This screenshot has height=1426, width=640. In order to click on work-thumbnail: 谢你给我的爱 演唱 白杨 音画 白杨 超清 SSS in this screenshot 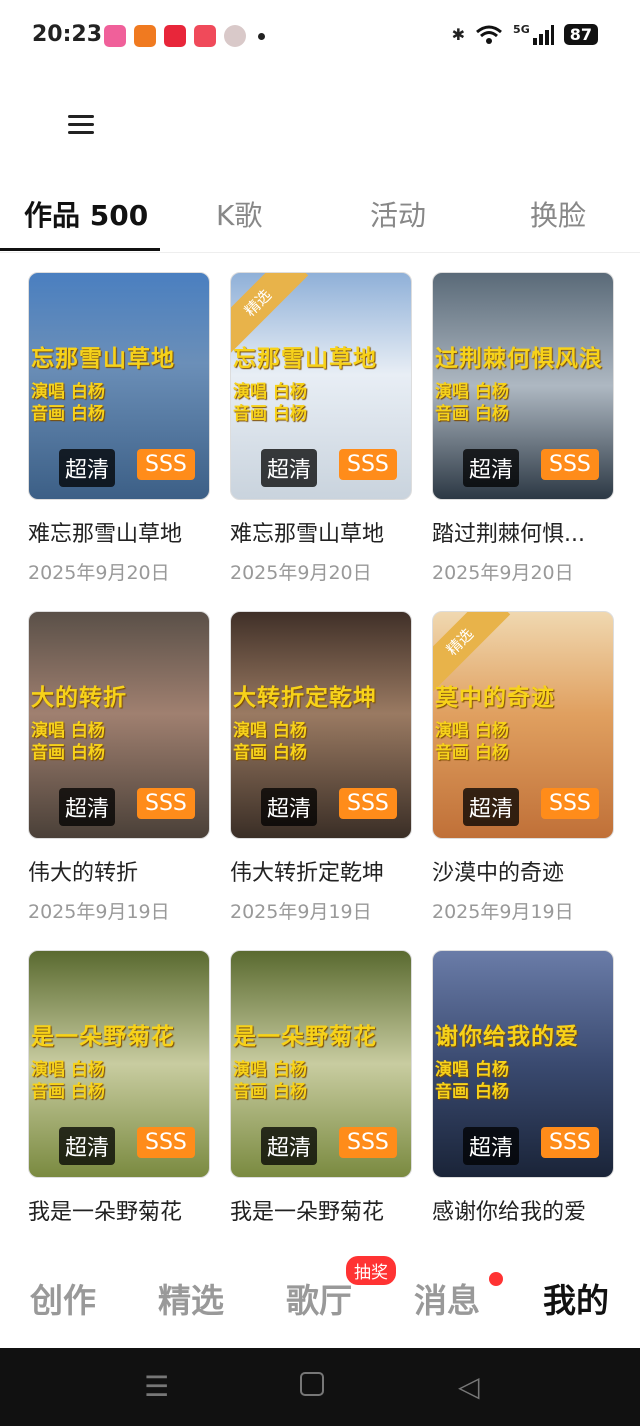, I will do `click(523, 1064)`.